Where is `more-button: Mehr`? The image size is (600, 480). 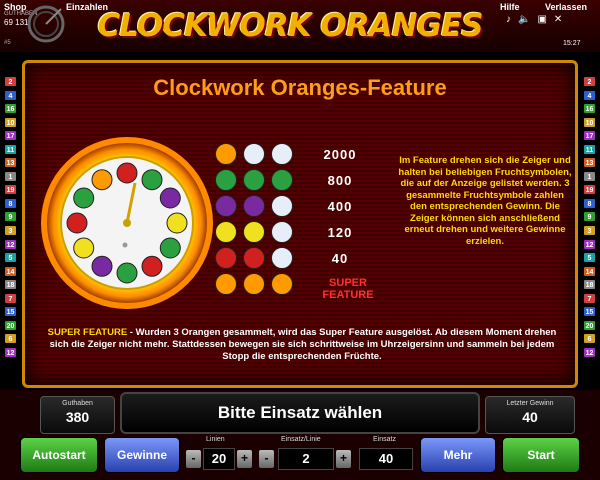 more-button: Mehr is located at coordinates (458, 455).